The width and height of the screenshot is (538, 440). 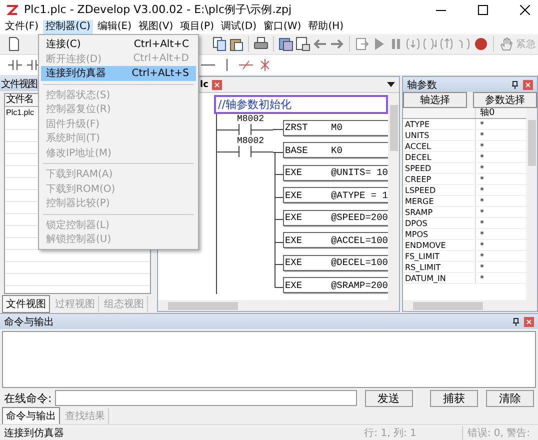 What do you see at coordinates (239, 27) in the screenshot?
I see `menu-item: 调试(D)` at bounding box center [239, 27].